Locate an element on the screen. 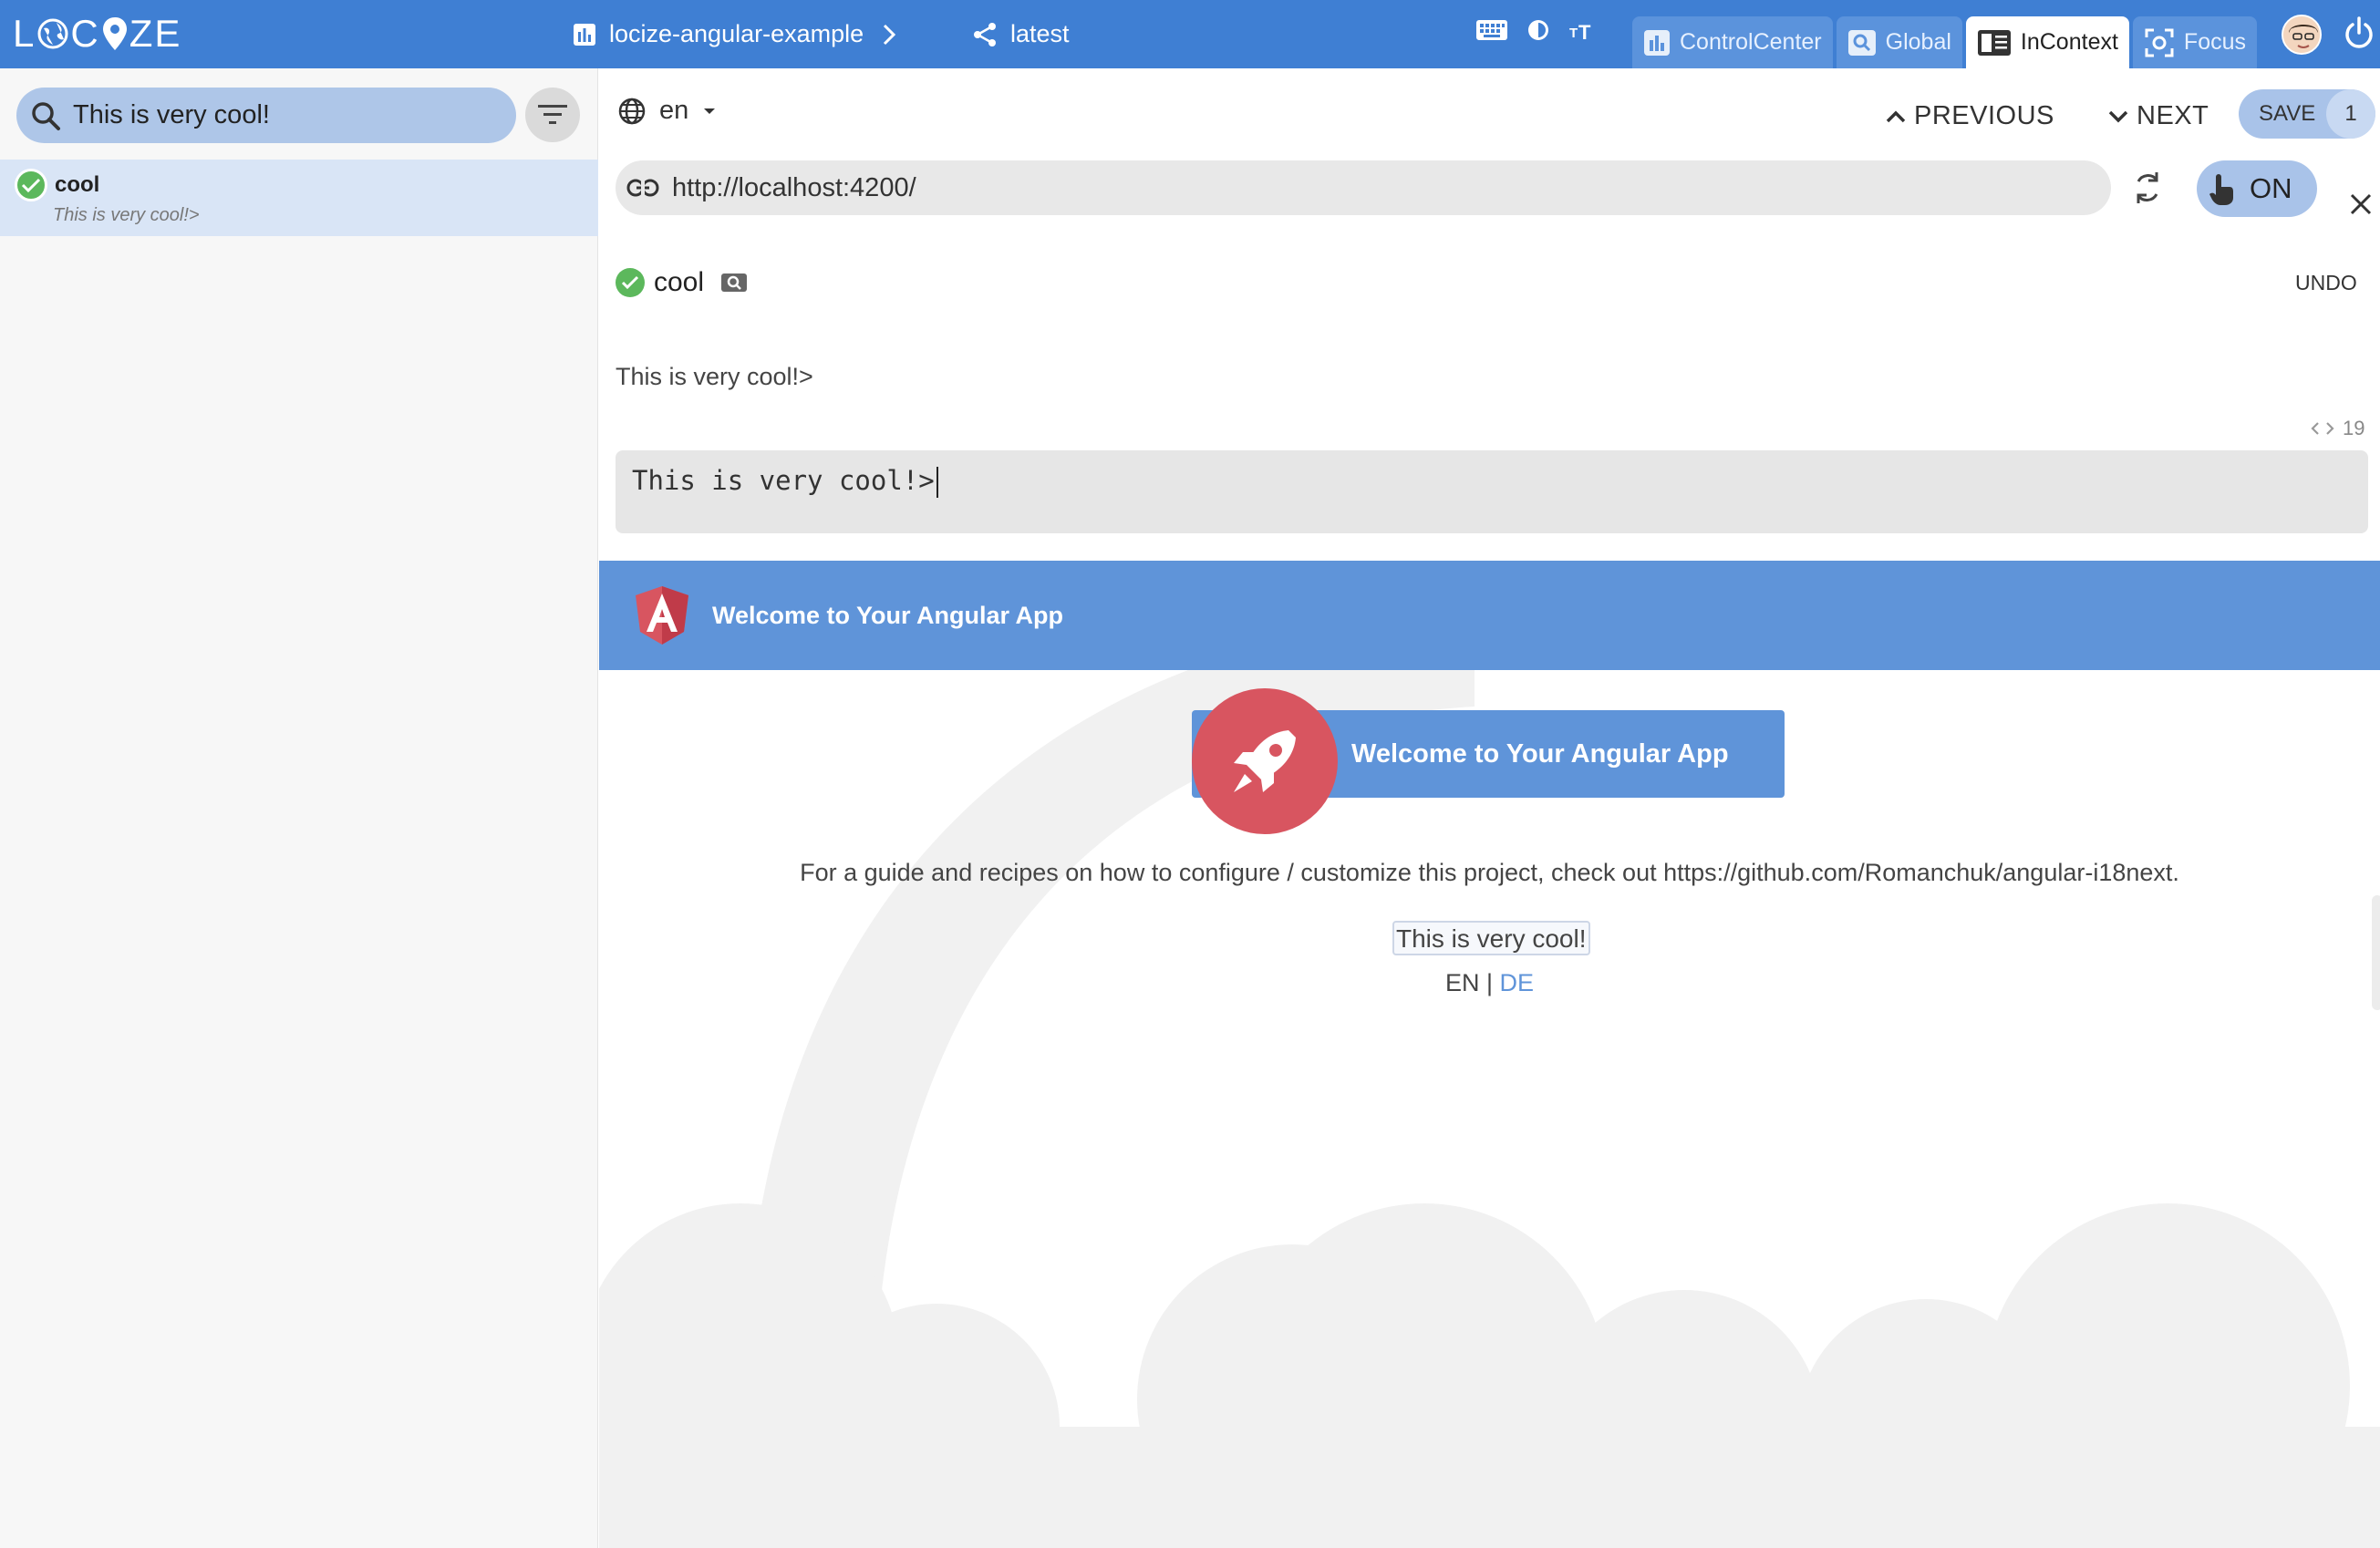  list-item: cool This is very cool!> is located at coordinates (299, 198).